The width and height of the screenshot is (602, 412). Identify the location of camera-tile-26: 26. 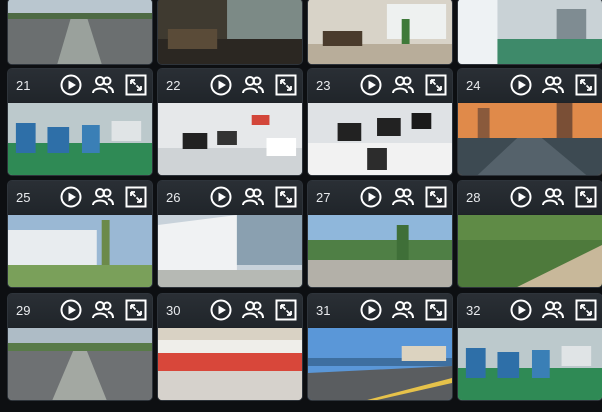
(230, 234).